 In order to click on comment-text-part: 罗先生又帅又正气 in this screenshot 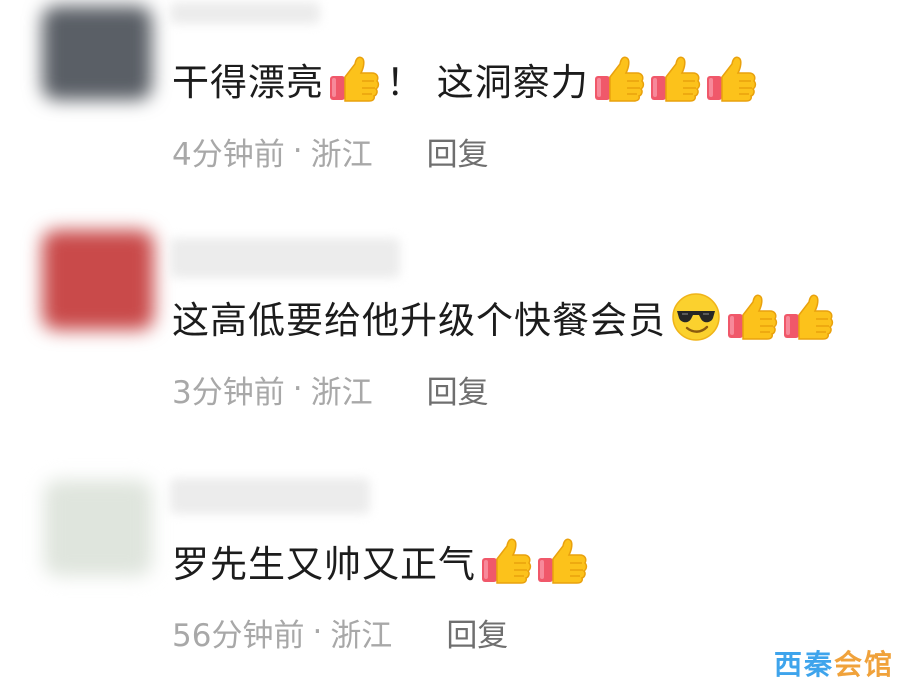, I will do `click(324, 564)`.